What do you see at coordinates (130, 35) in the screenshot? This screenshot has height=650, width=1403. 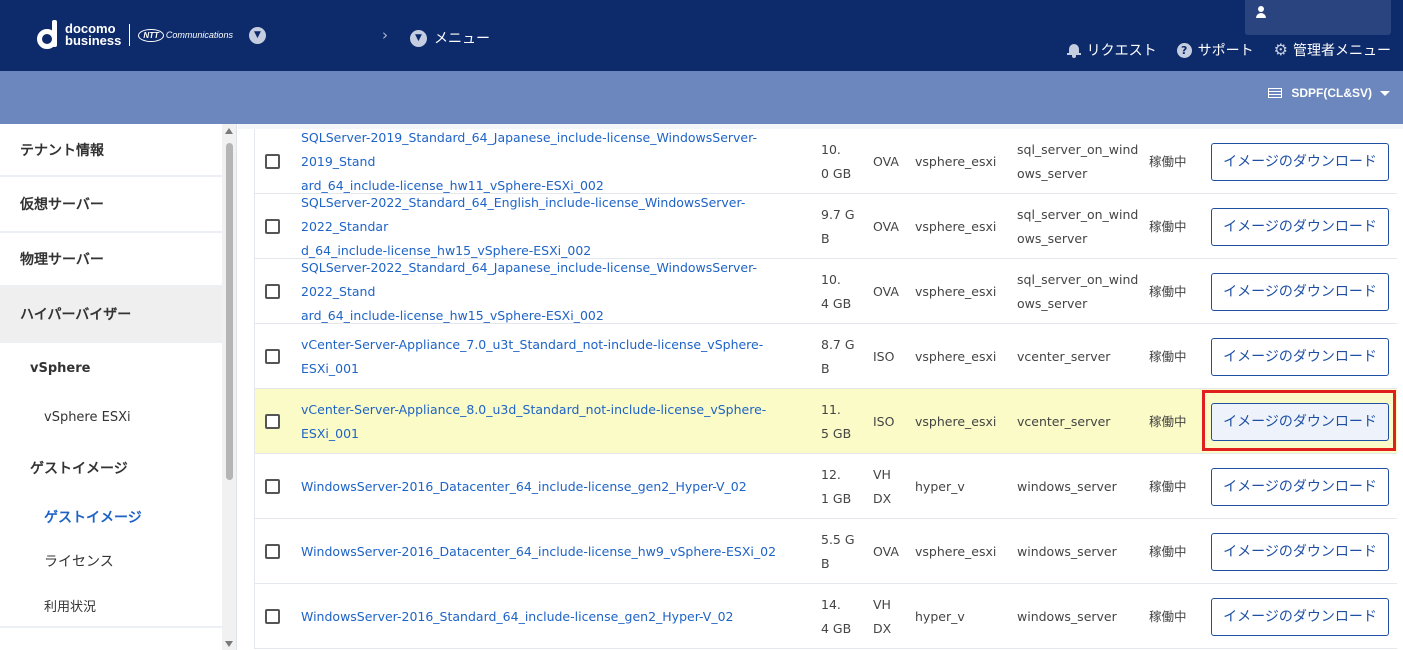 I see `logo-separator` at bounding box center [130, 35].